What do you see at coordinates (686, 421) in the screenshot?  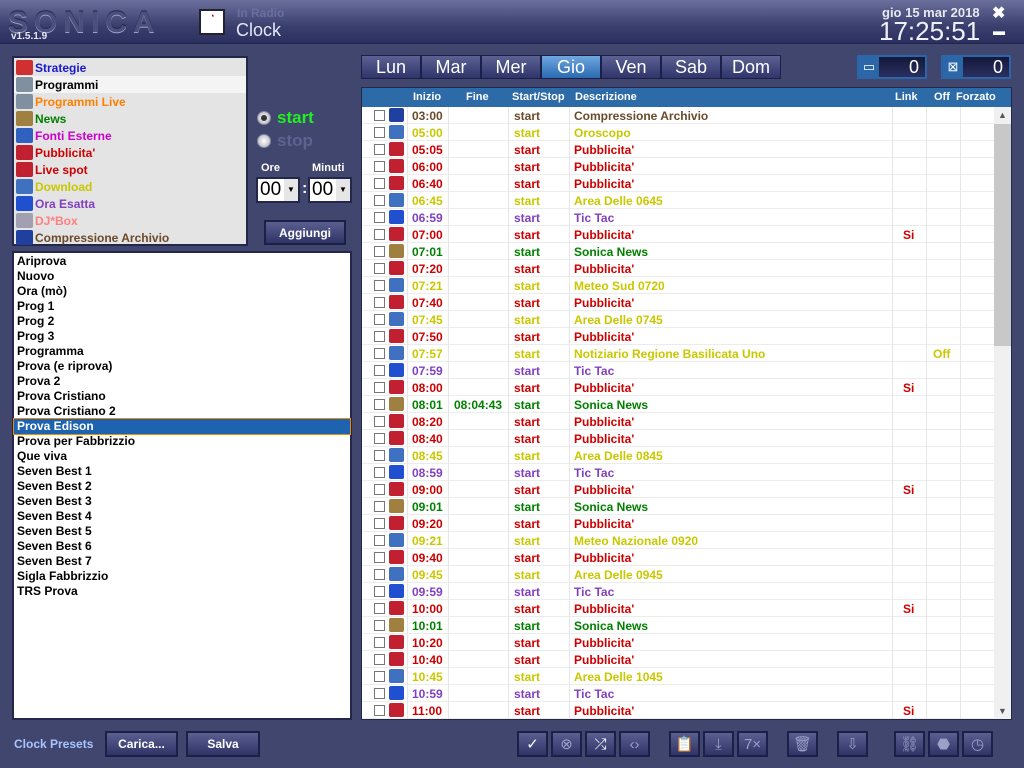 I see `table-row: 08:20 start Pubblicita'` at bounding box center [686, 421].